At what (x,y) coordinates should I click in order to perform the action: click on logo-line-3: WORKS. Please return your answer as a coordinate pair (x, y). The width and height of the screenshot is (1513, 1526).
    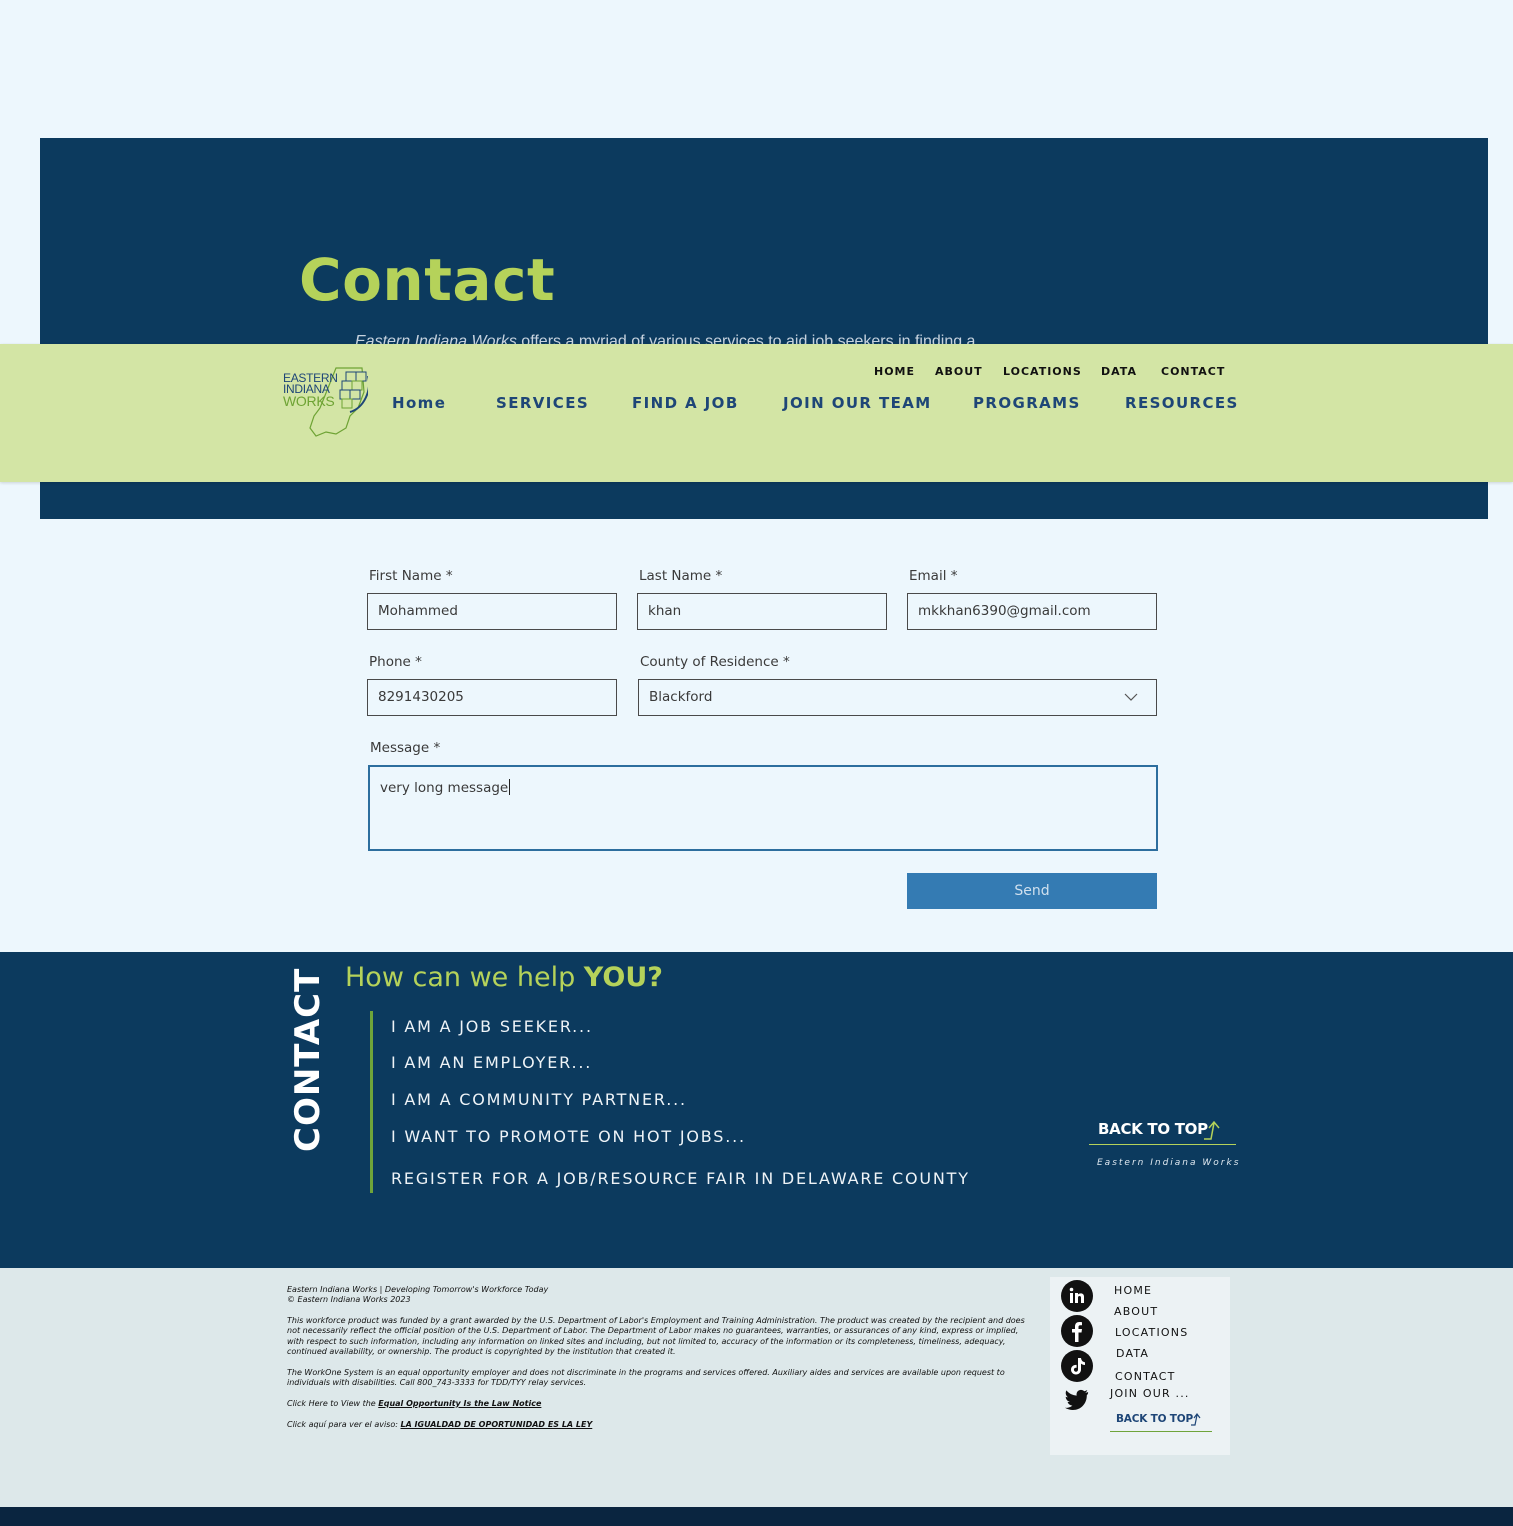
    Looking at the image, I should click on (309, 401).